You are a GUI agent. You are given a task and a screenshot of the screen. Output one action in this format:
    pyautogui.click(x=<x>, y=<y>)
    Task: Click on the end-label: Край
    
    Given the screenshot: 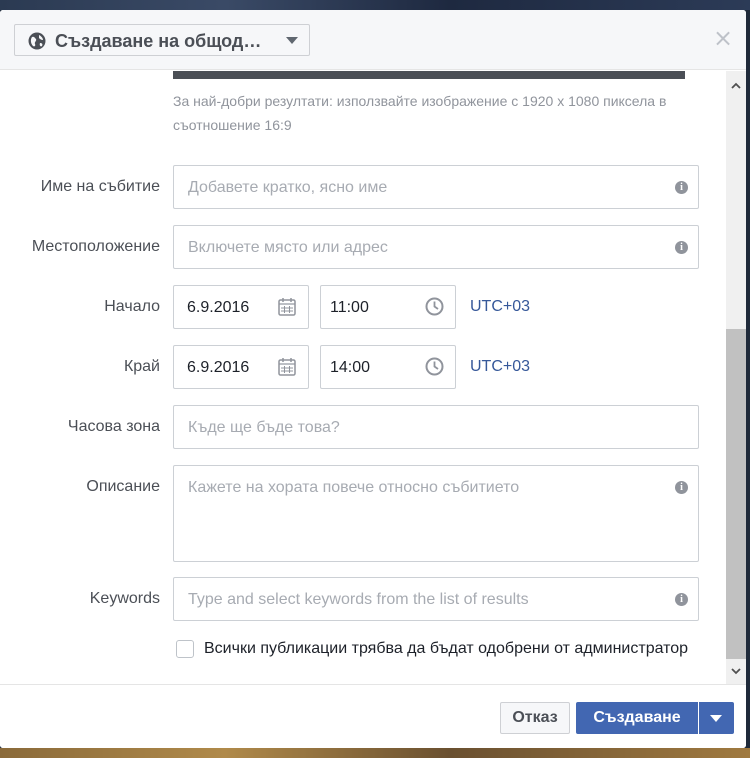 What is the action you would take?
    pyautogui.click(x=141, y=366)
    